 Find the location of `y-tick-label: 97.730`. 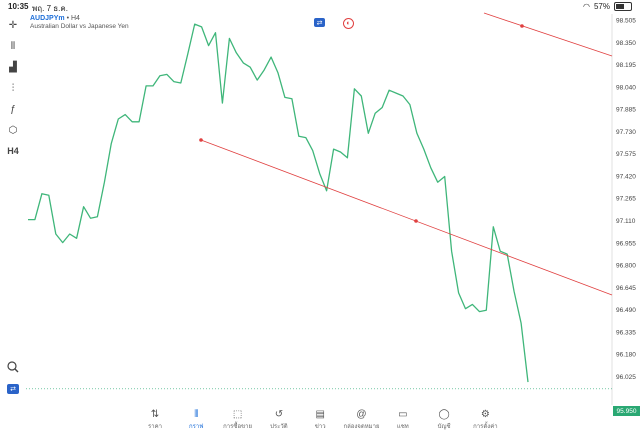

y-tick-label: 97.730 is located at coordinates (626, 132).